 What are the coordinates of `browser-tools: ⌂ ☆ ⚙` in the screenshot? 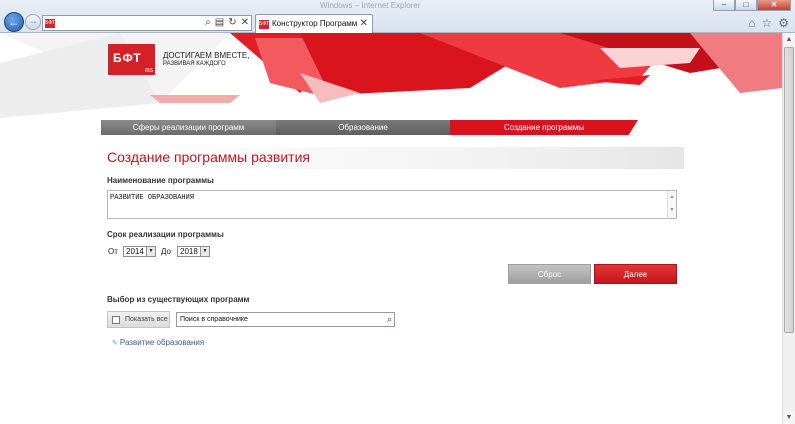 It's located at (768, 23).